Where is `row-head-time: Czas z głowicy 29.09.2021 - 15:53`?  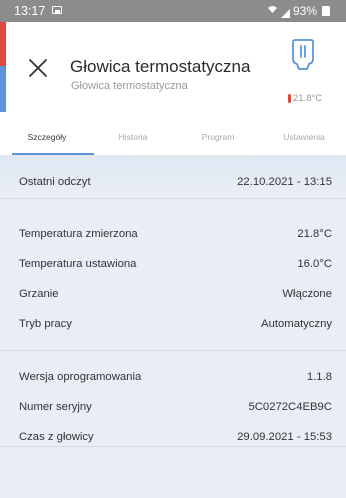 row-head-time: Czas z głowicy 29.09.2021 - 15:53 is located at coordinates (173, 438).